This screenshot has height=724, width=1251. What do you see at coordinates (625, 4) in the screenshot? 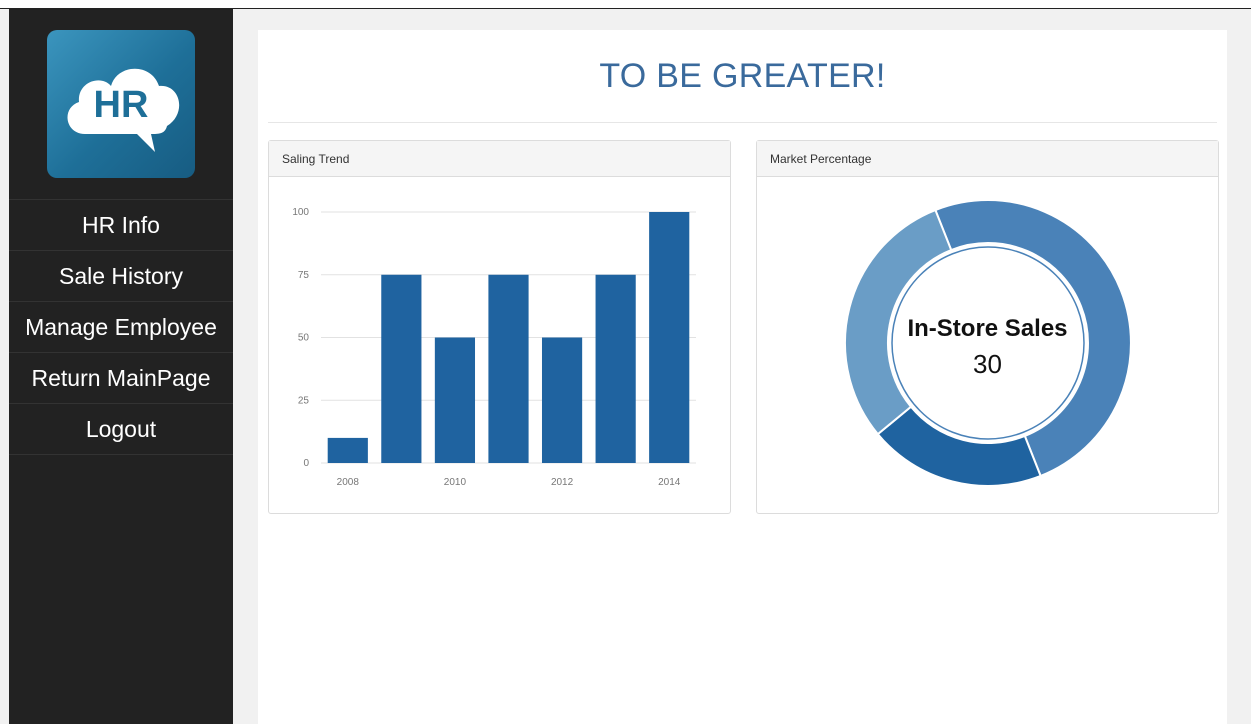
I see `top-border` at bounding box center [625, 4].